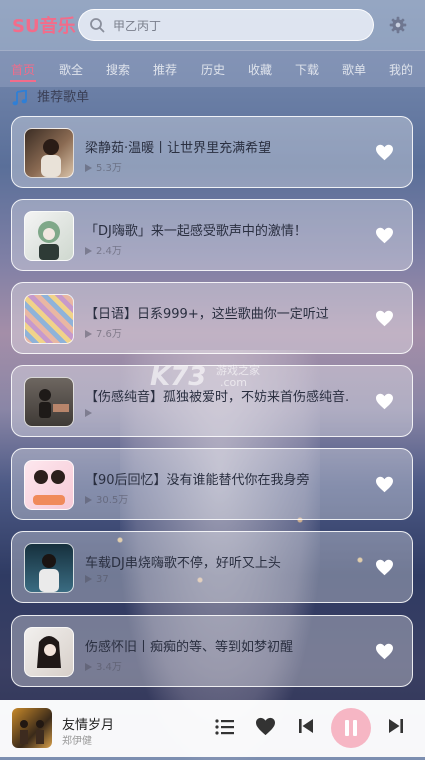  I want to click on nav-tabs: 首页 歌全 搜索 推荐 历史 收藏 下载 歌单 我的, so click(212, 68).